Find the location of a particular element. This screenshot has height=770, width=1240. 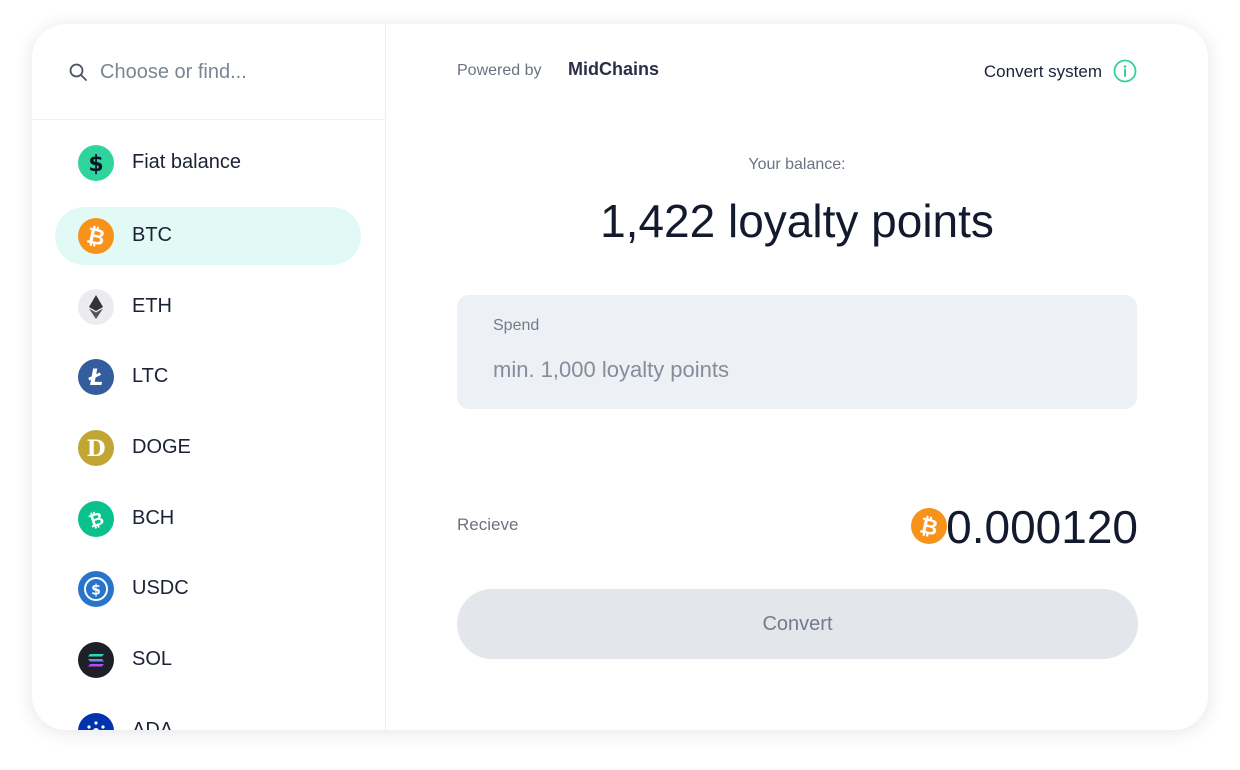

convert-button: Convert is located at coordinates (797, 624).